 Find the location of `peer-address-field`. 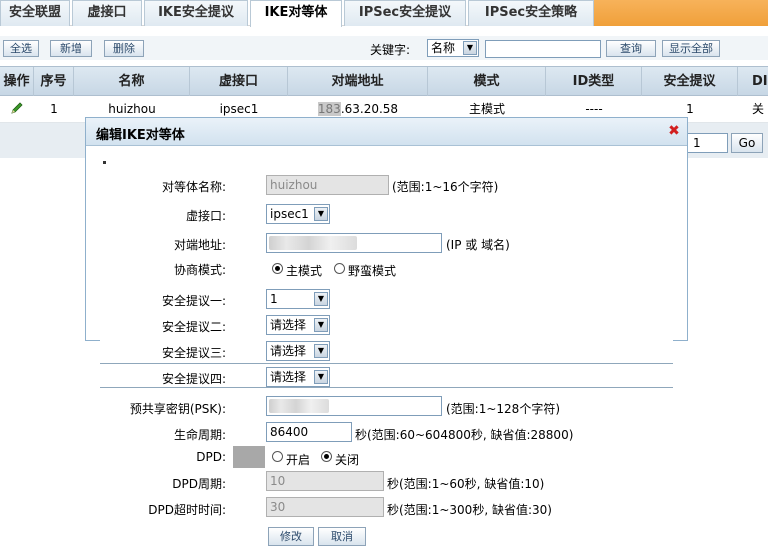

peer-address-field is located at coordinates (354, 243).